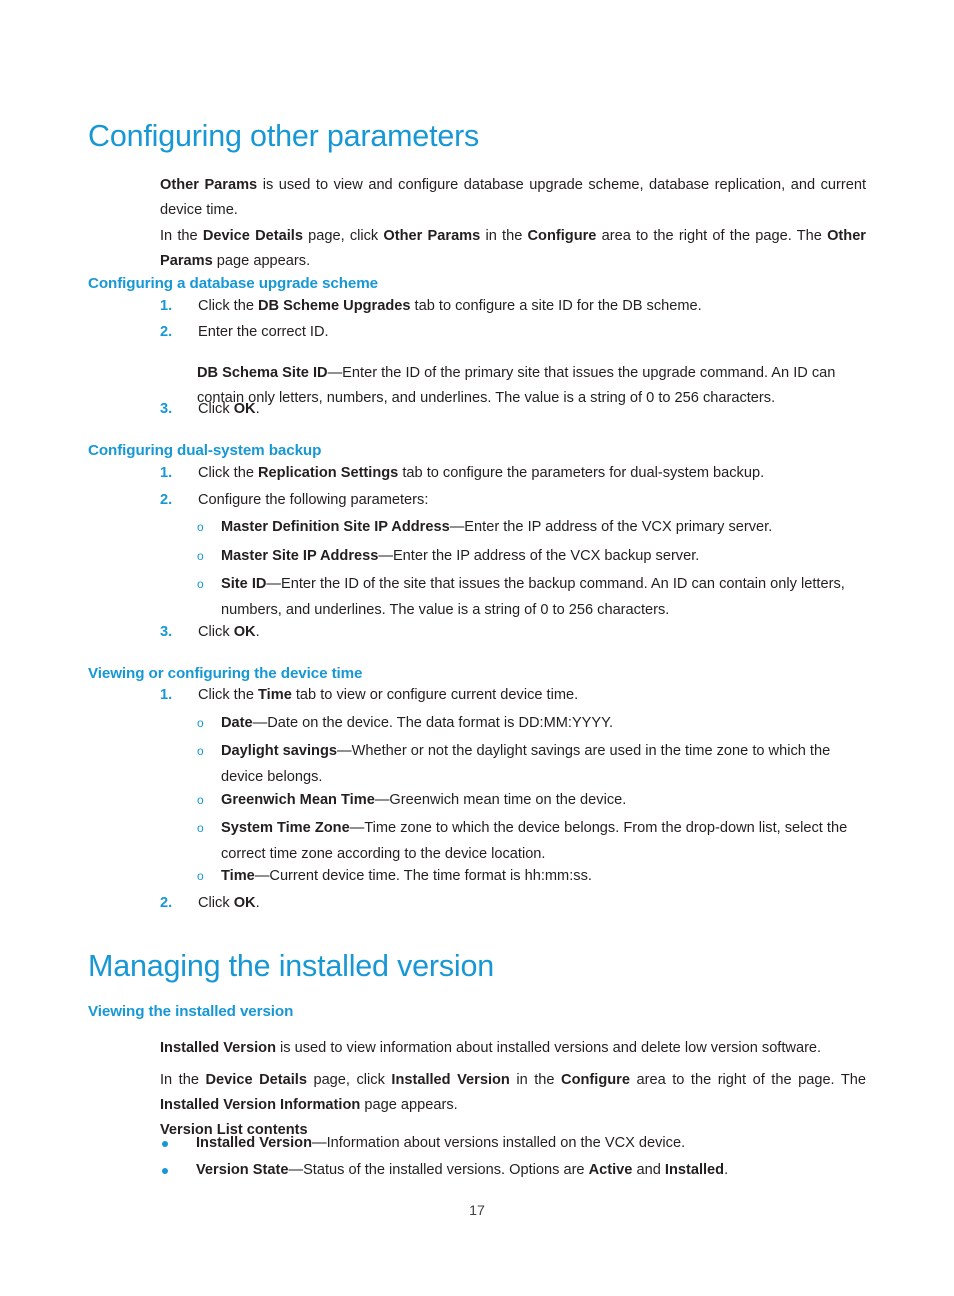  What do you see at coordinates (291, 966) in the screenshot?
I see `page-title-managing-installed-version: Managing the installed version` at bounding box center [291, 966].